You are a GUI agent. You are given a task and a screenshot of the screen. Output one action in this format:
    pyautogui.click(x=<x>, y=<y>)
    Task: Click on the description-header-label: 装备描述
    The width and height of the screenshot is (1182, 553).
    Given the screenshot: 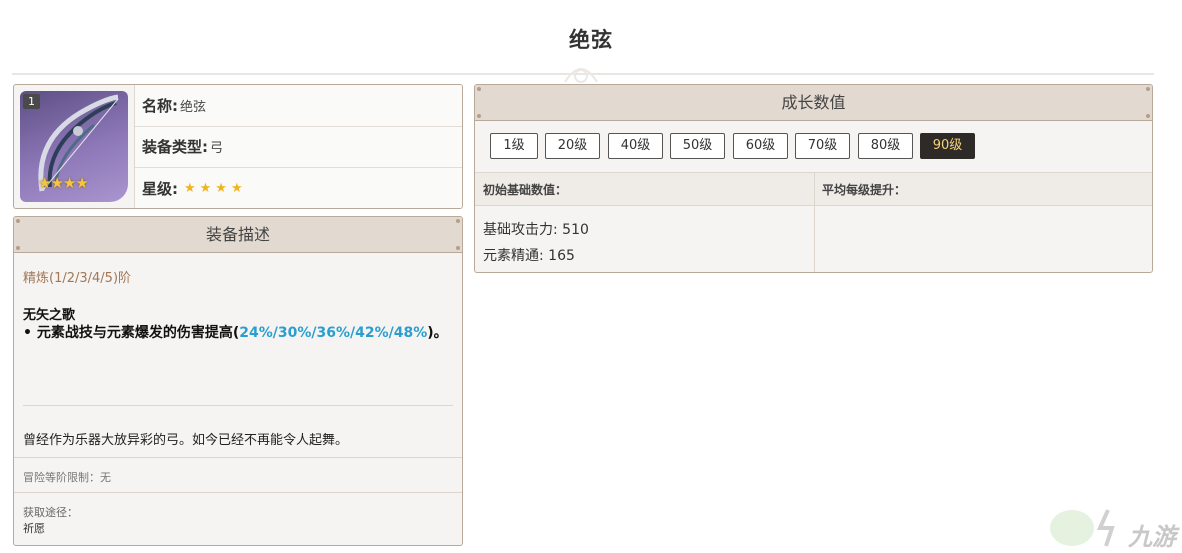 What is the action you would take?
    pyautogui.click(x=237, y=234)
    